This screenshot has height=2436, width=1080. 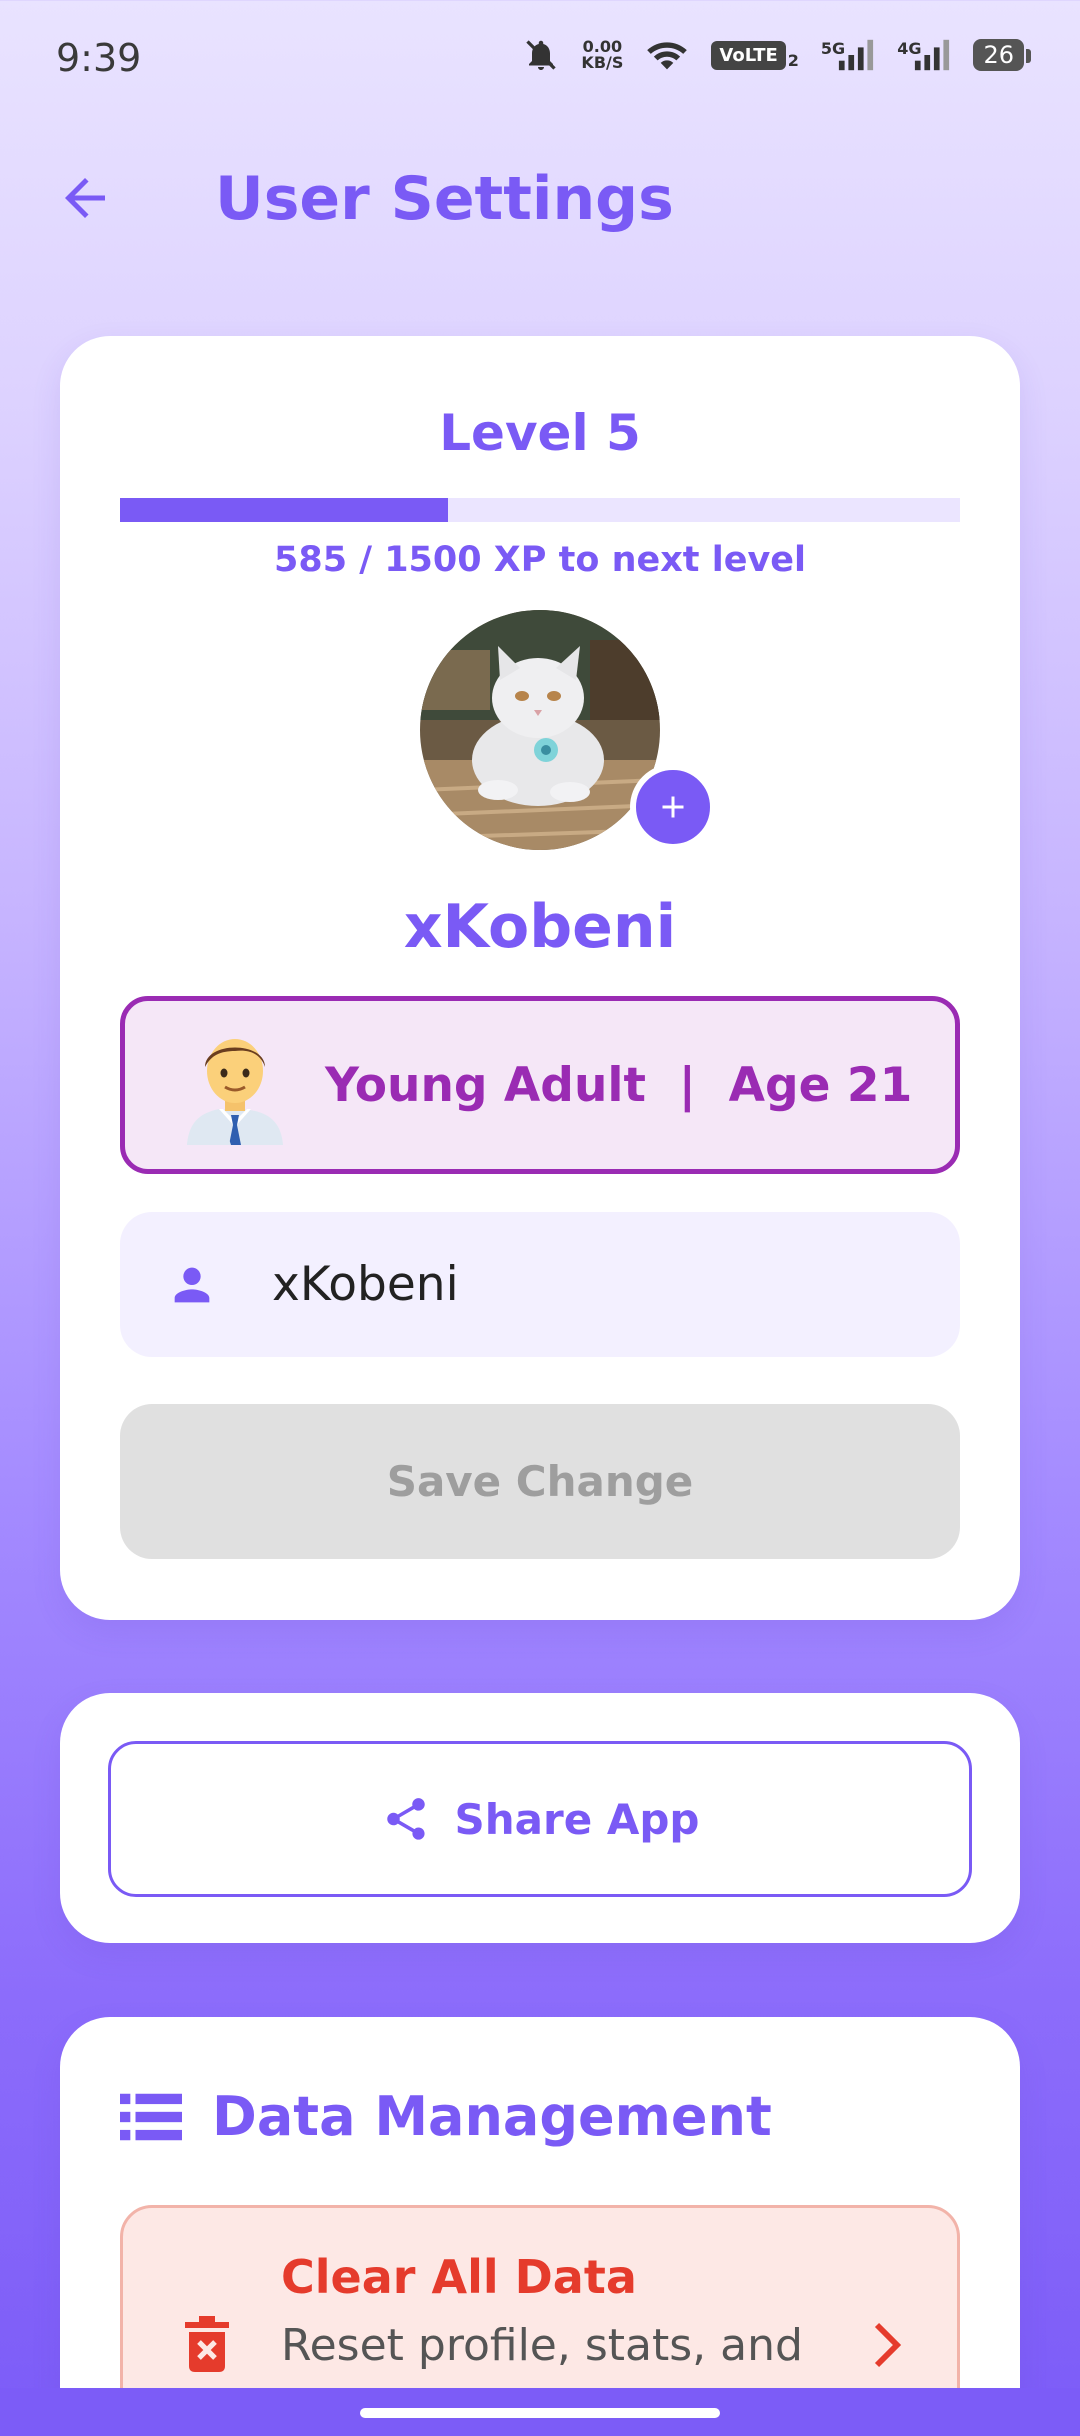 I want to click on avatar, so click(x=540, y=730).